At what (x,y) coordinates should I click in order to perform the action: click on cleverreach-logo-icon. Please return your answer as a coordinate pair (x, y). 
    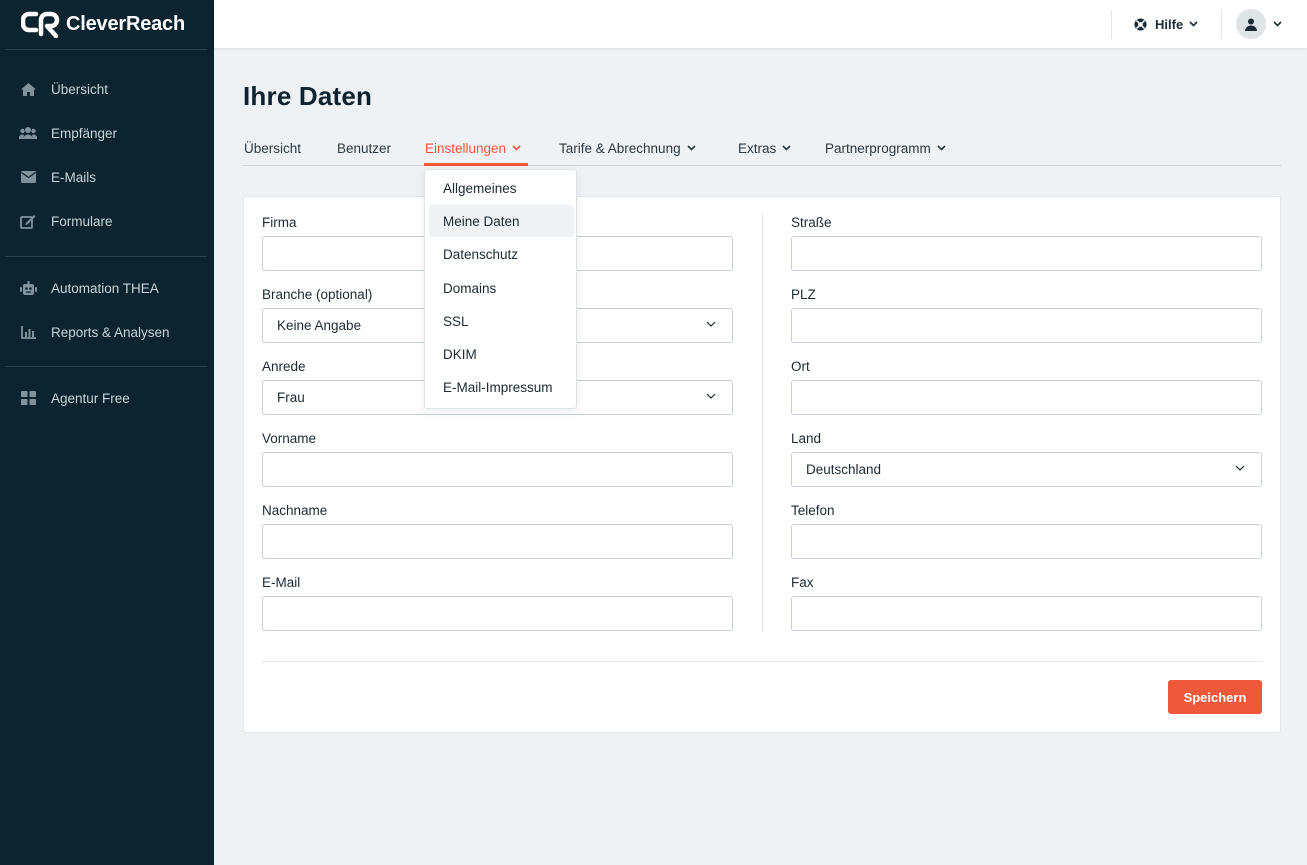
    Looking at the image, I should click on (40, 24).